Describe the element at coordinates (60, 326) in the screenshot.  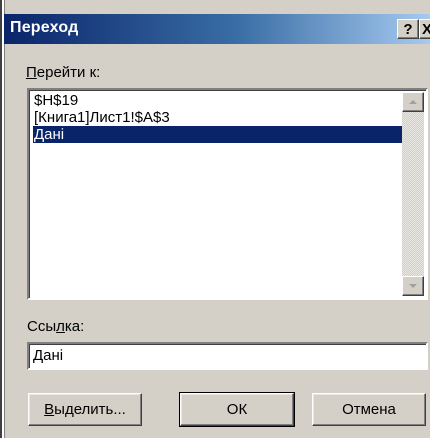
I see `reference-label-accel: л` at that location.